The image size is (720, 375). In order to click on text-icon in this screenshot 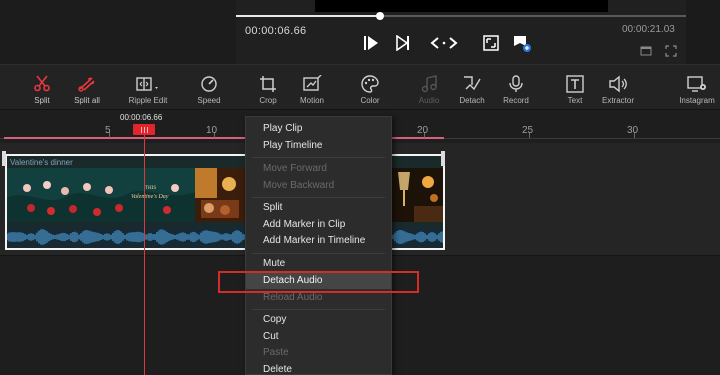, I will do `click(575, 84)`.